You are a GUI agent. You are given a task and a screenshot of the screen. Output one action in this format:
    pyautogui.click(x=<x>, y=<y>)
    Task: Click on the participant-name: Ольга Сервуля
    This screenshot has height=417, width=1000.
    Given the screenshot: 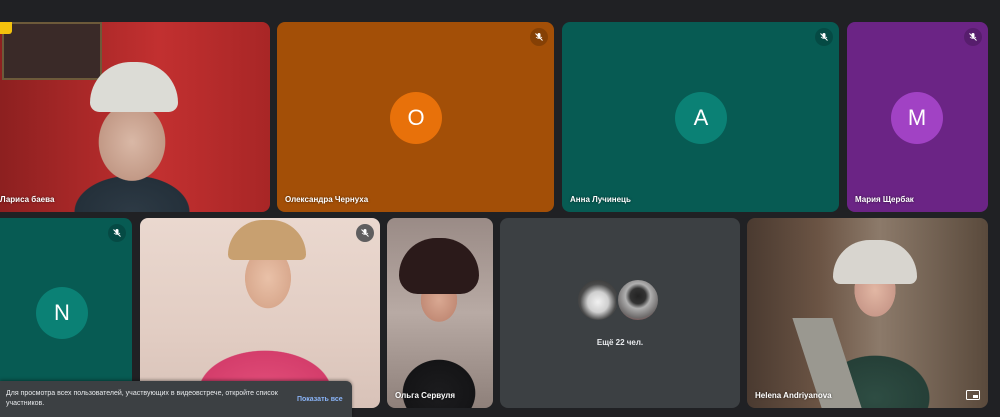 What is the action you would take?
    pyautogui.click(x=425, y=395)
    